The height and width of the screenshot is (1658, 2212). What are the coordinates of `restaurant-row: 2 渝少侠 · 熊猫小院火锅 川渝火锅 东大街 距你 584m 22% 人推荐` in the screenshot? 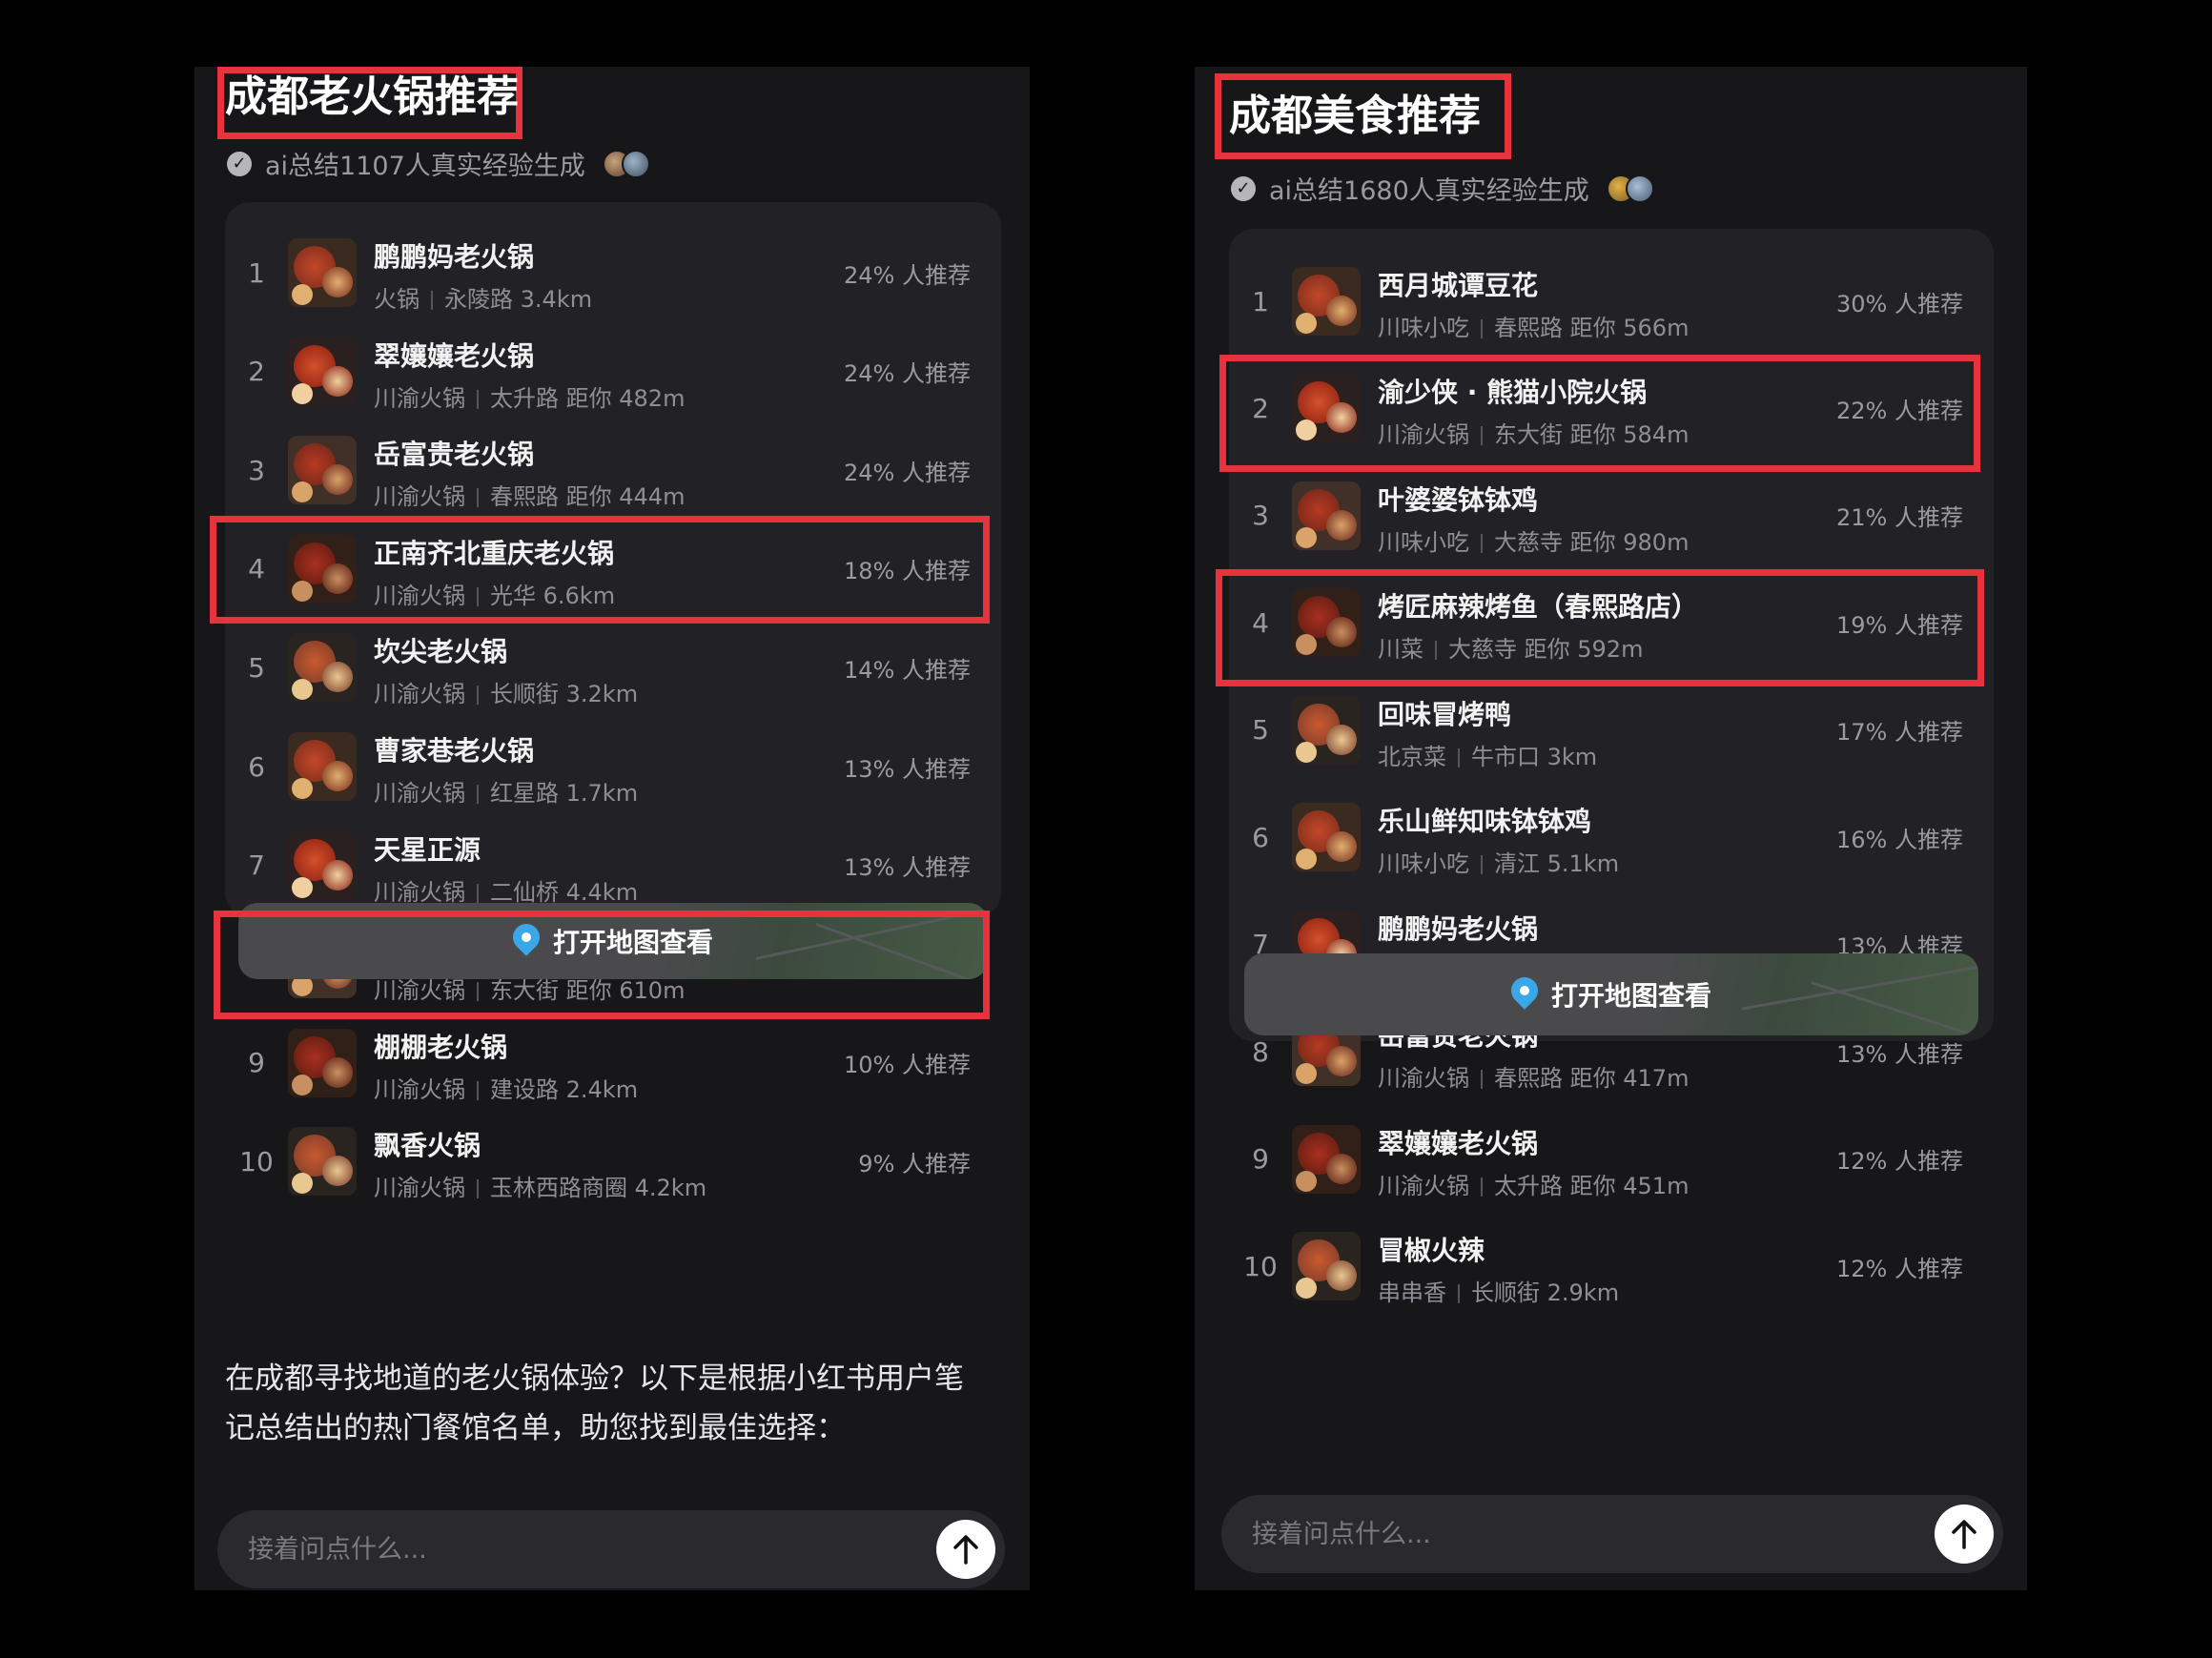 It's located at (1611, 408).